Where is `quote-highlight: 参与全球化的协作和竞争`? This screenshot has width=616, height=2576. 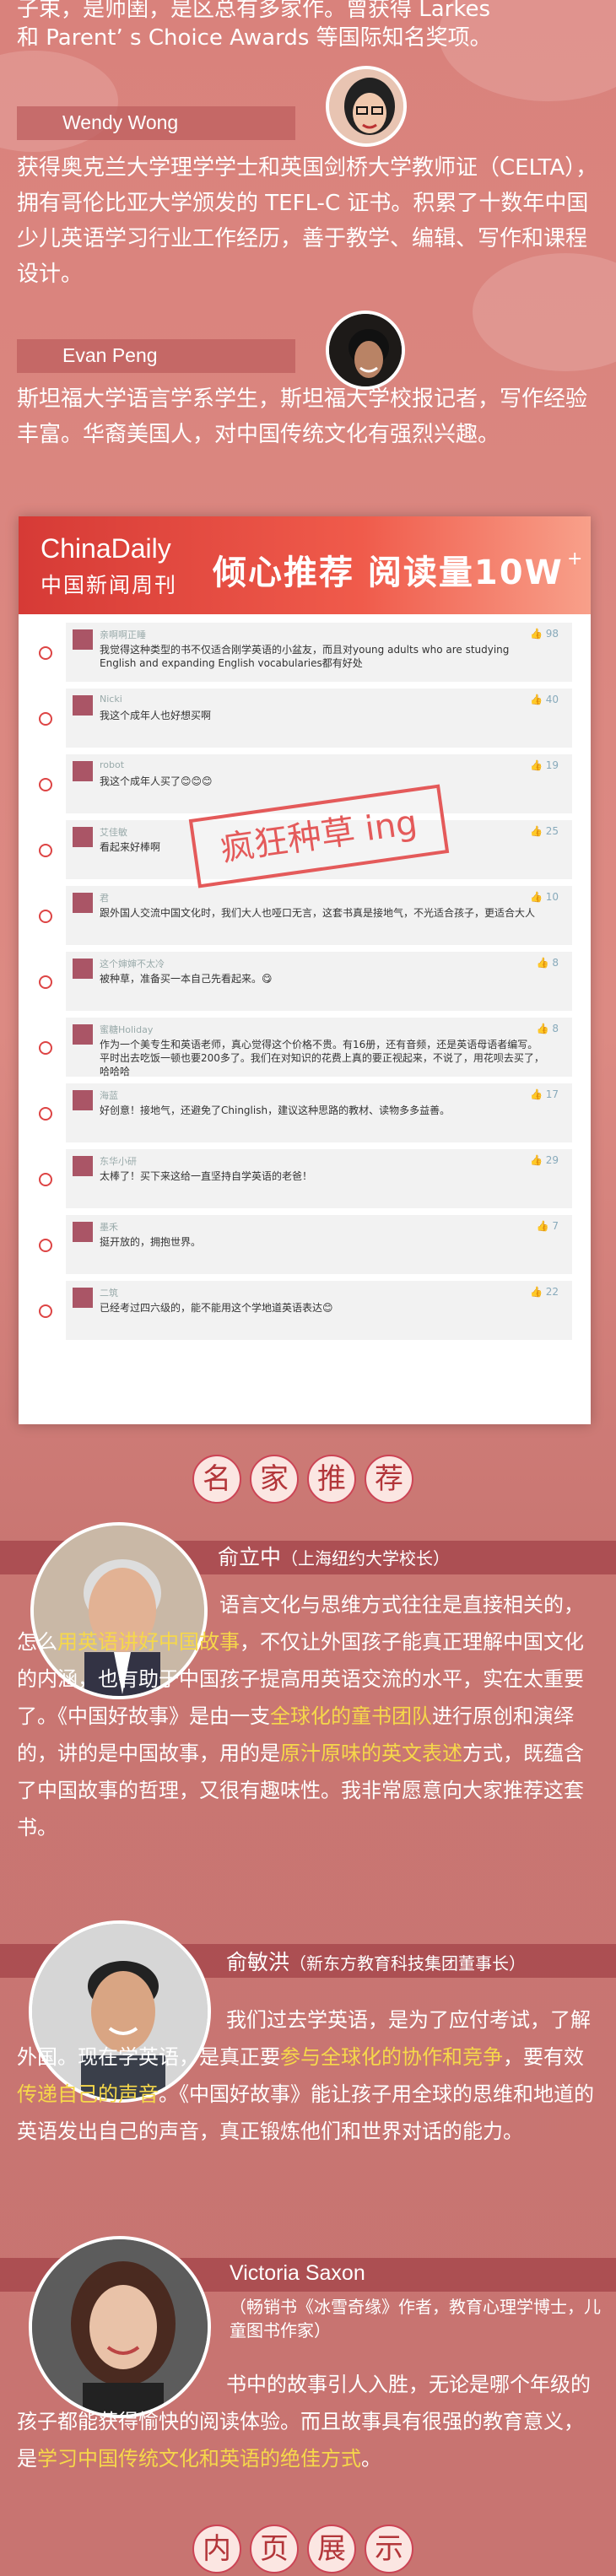
quote-highlight: 参与全球化的协作和竞争 is located at coordinates (391, 2057).